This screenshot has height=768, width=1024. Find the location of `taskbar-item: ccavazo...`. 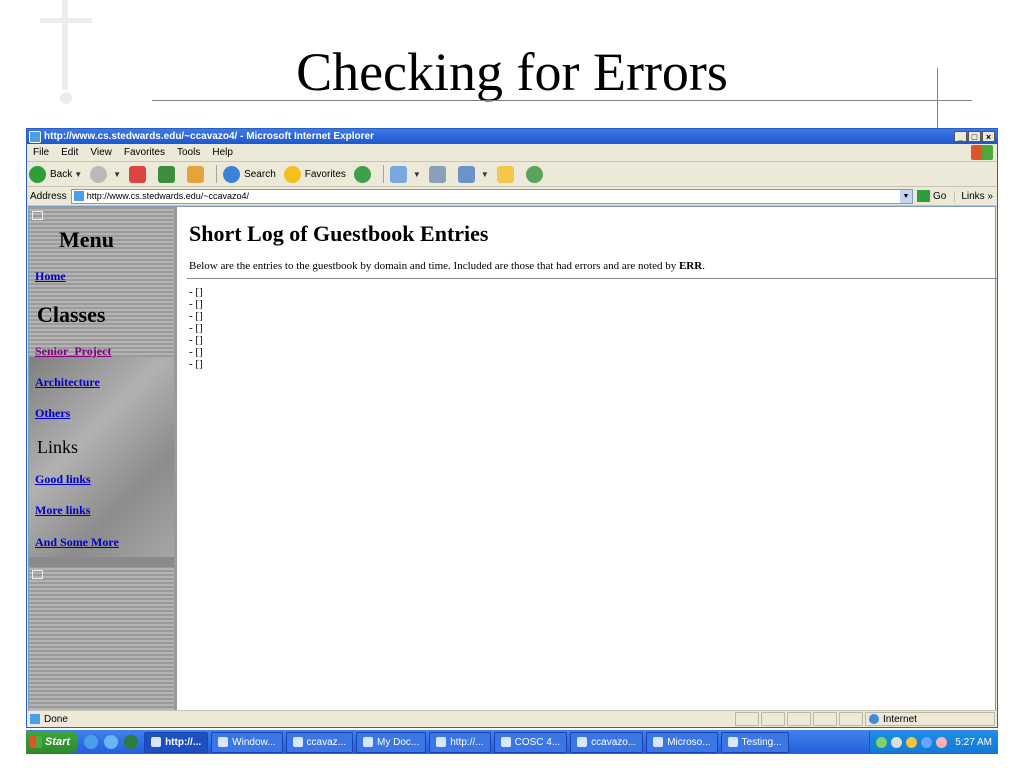

taskbar-item: ccavazo... is located at coordinates (607, 742).